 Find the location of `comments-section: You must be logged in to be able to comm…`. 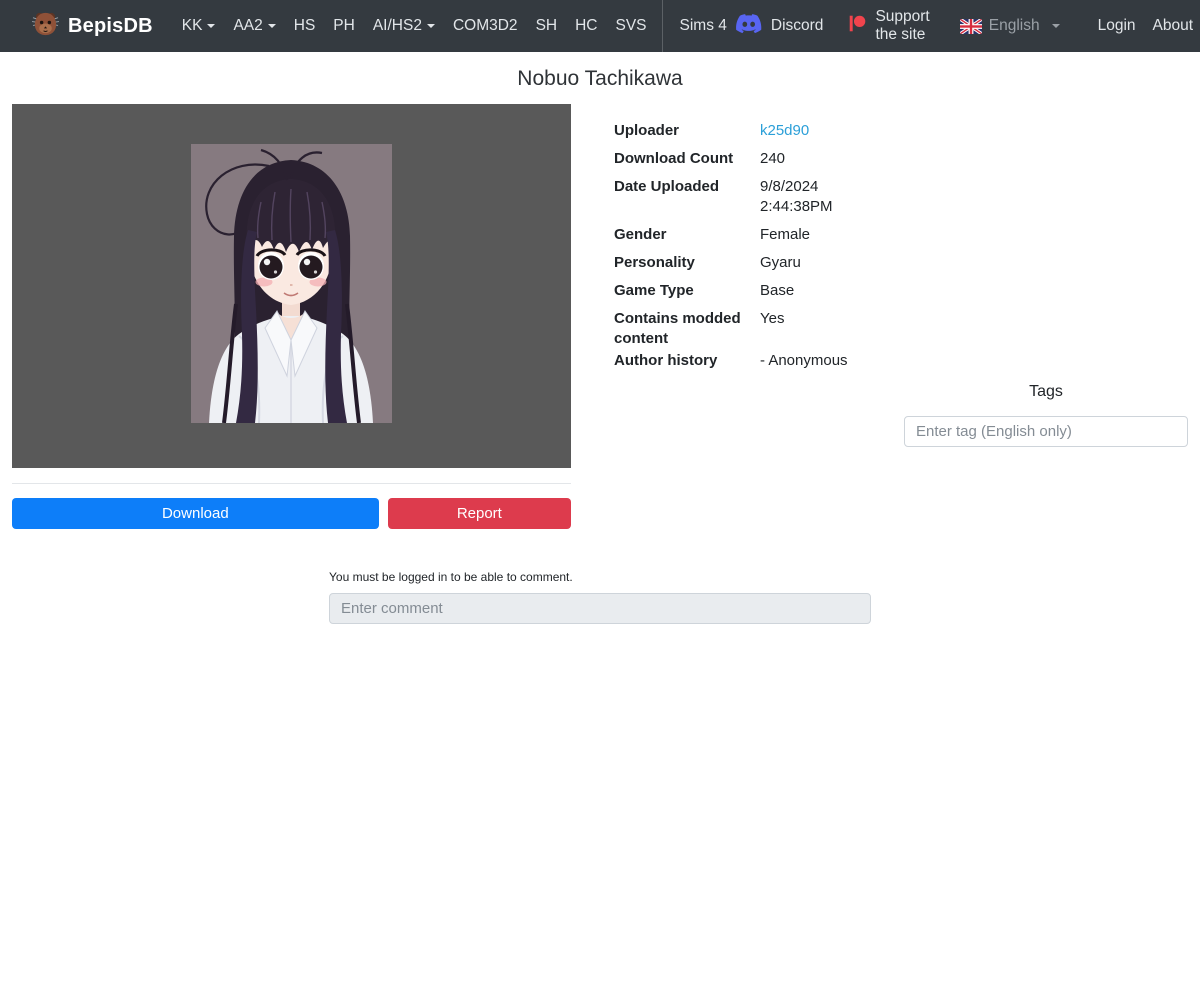

comments-section: You must be logged in to be able to comm… is located at coordinates (600, 597).